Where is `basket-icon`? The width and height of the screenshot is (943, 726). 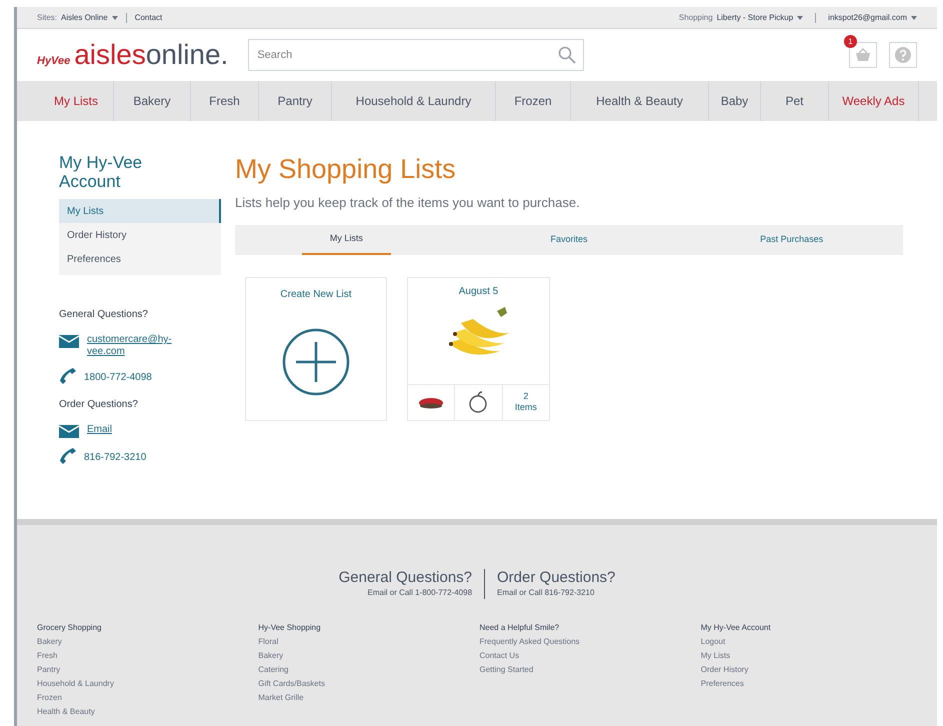 basket-icon is located at coordinates (863, 55).